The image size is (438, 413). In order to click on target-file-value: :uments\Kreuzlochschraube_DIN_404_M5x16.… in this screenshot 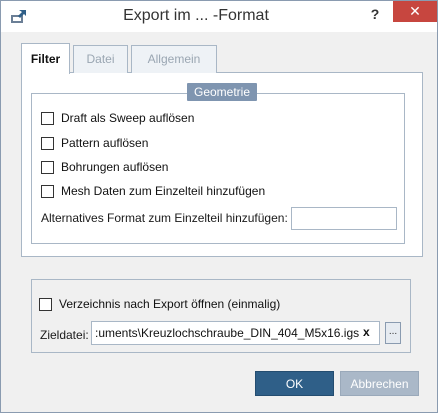, I will do `click(227, 333)`.